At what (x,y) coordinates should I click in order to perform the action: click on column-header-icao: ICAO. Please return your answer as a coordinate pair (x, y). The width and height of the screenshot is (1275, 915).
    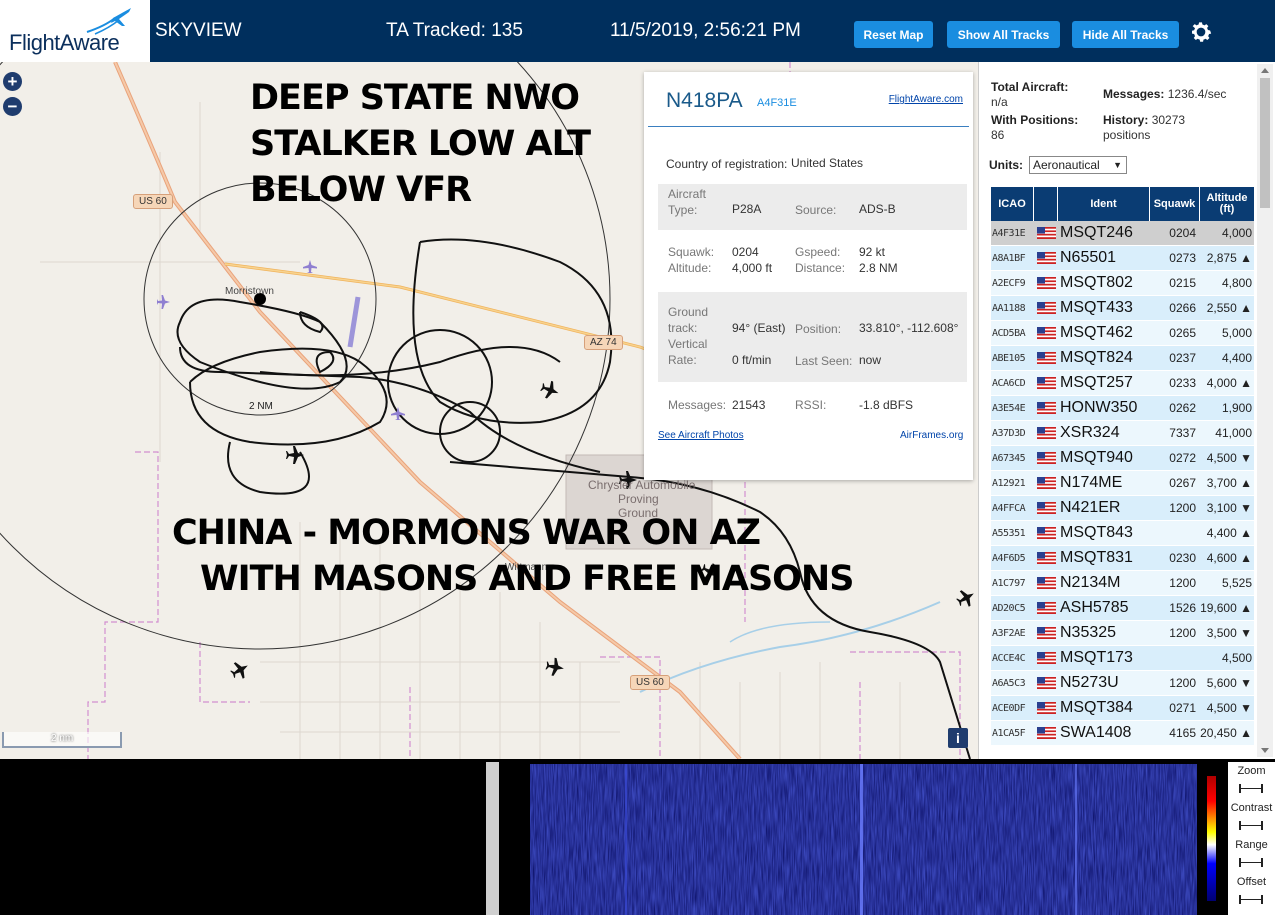
    Looking at the image, I should click on (1012, 204).